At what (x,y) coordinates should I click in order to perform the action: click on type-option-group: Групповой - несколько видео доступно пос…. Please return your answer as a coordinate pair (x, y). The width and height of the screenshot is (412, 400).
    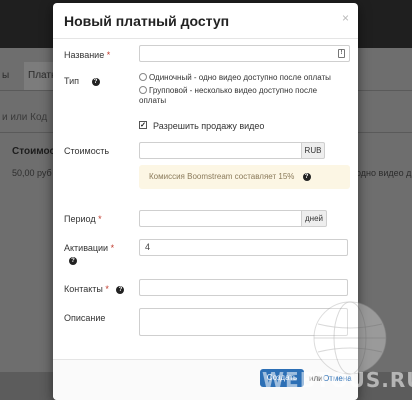
    Looking at the image, I should click on (239, 96).